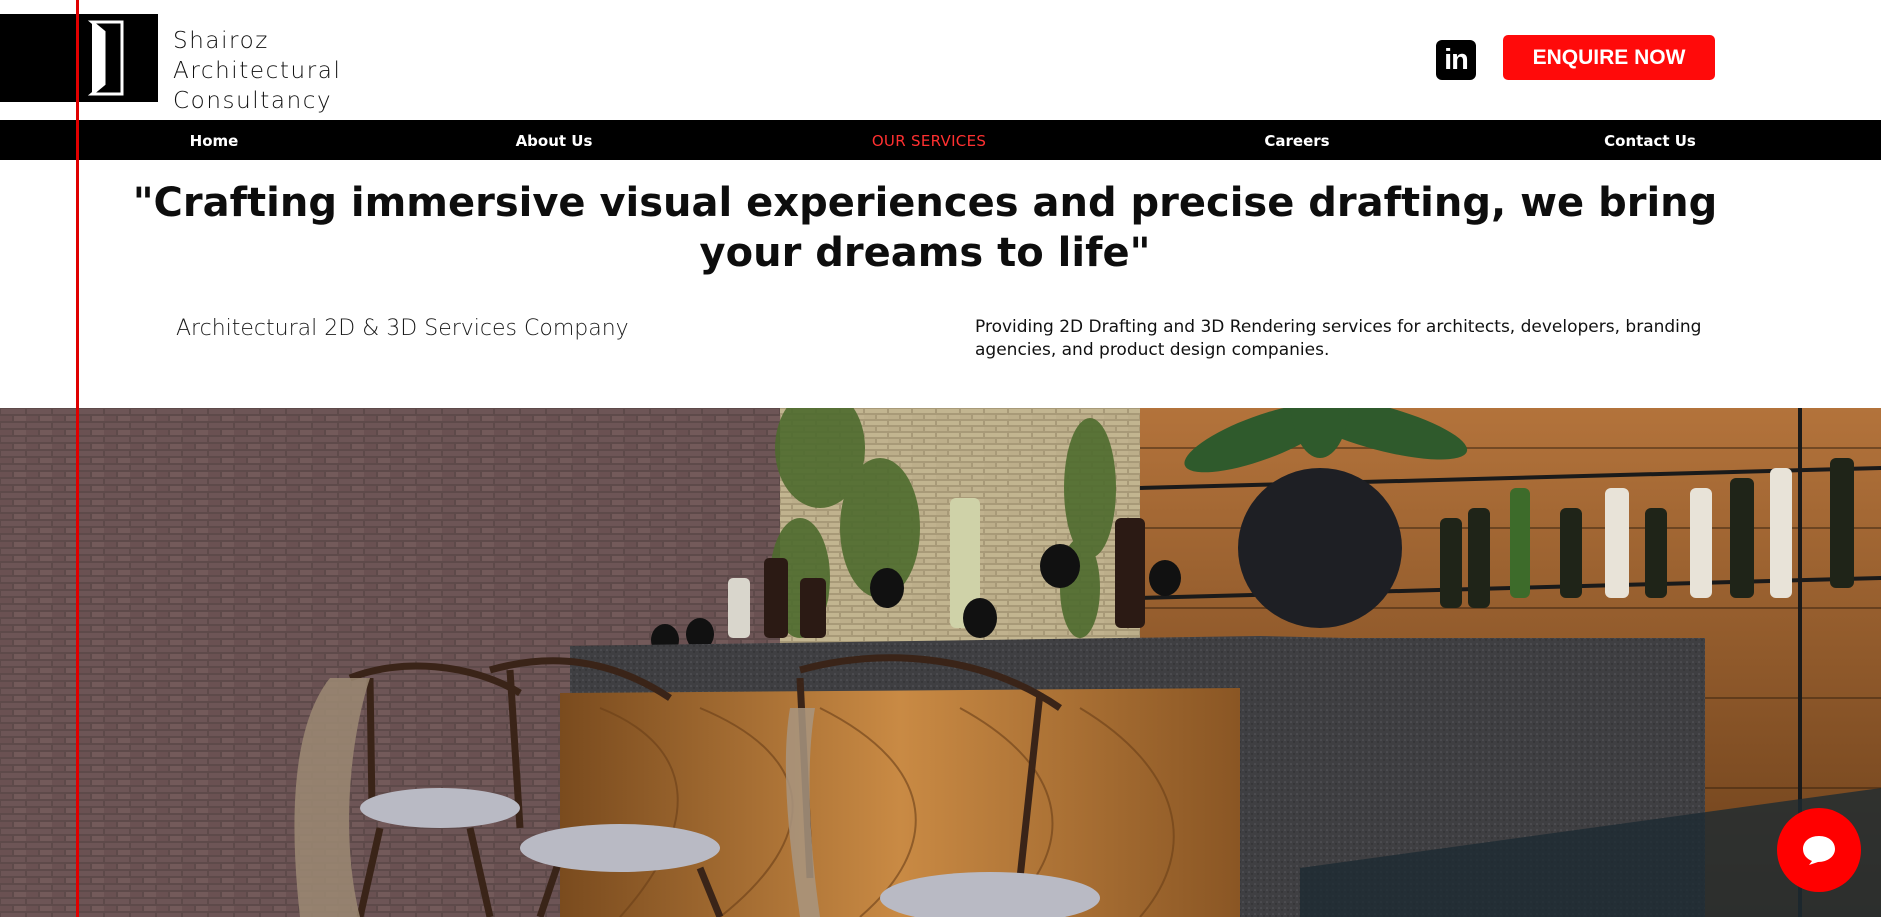  What do you see at coordinates (253, 101) in the screenshot?
I see `brand-name-line: Consultancy` at bounding box center [253, 101].